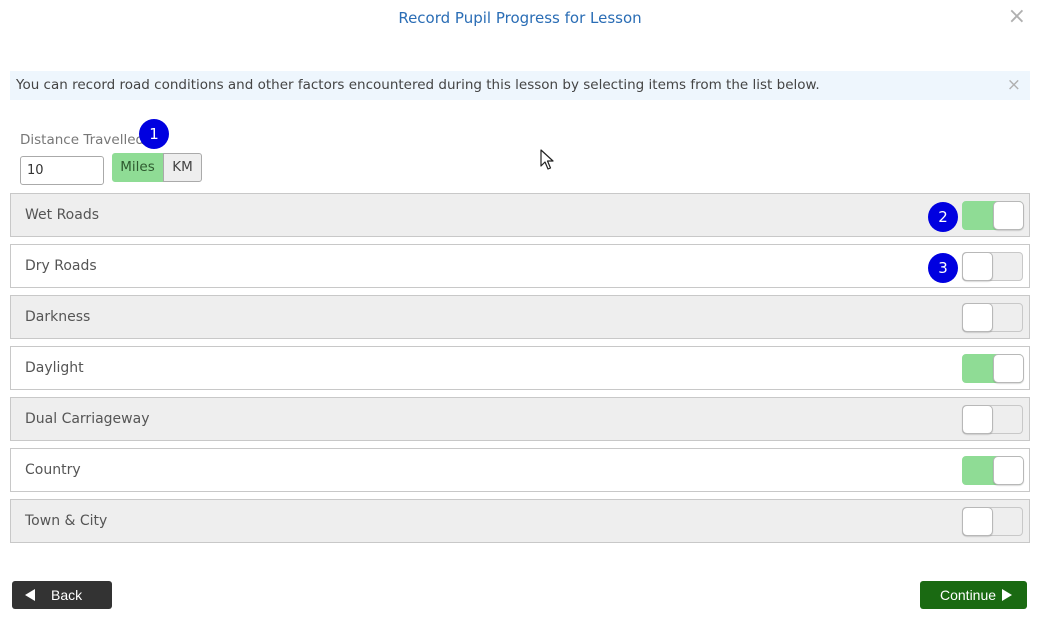 The height and width of the screenshot is (620, 1040). Describe the element at coordinates (30, 595) in the screenshot. I see `arrow-left-icon` at that location.